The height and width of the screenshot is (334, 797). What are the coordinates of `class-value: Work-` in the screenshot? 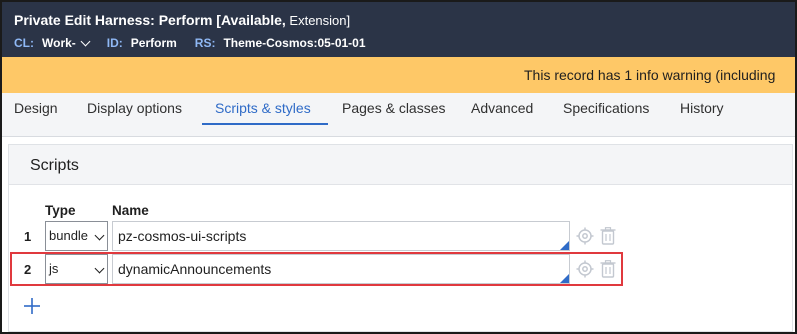 It's located at (59, 43).